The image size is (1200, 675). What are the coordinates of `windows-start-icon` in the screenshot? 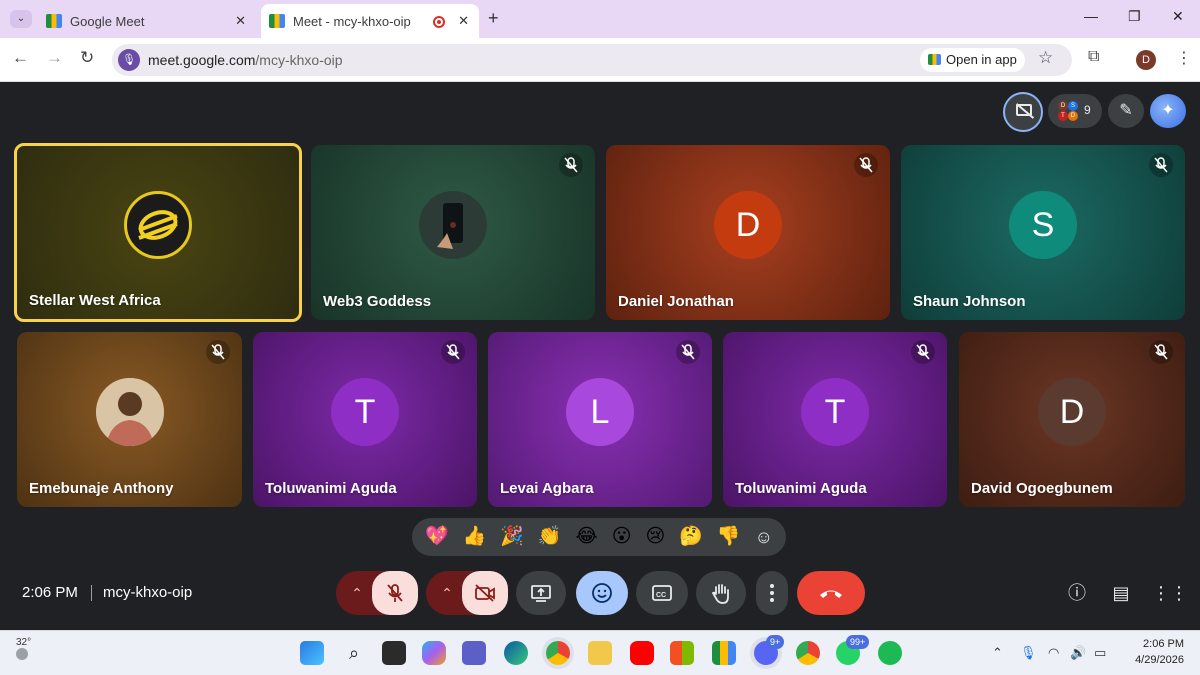 It's located at (312, 653).